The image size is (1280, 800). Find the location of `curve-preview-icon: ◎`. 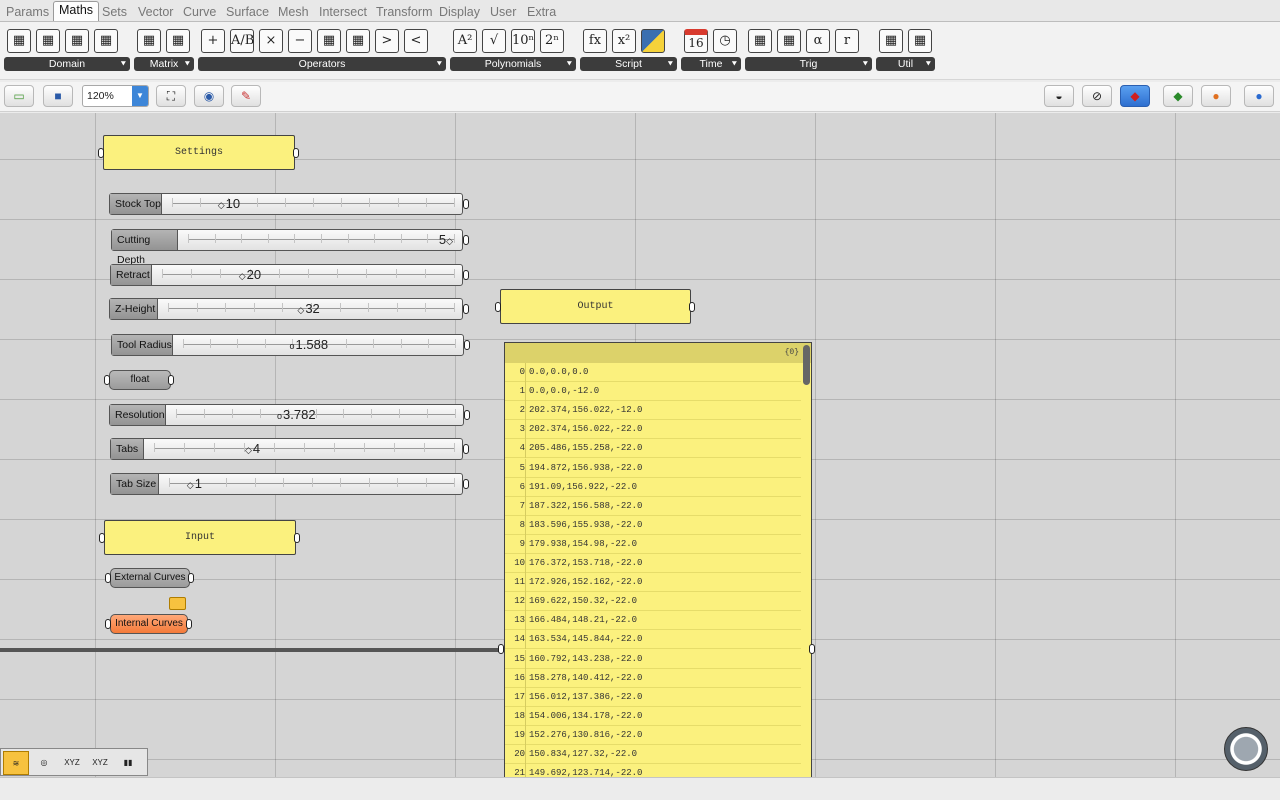

curve-preview-icon: ◎ is located at coordinates (44, 763).